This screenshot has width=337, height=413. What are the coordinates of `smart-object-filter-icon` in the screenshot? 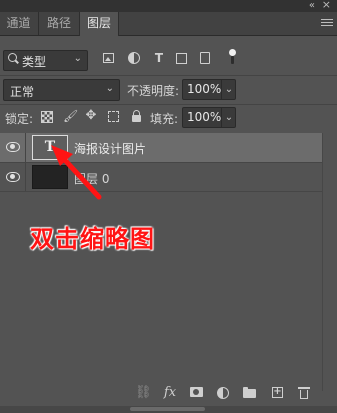 It's located at (205, 58).